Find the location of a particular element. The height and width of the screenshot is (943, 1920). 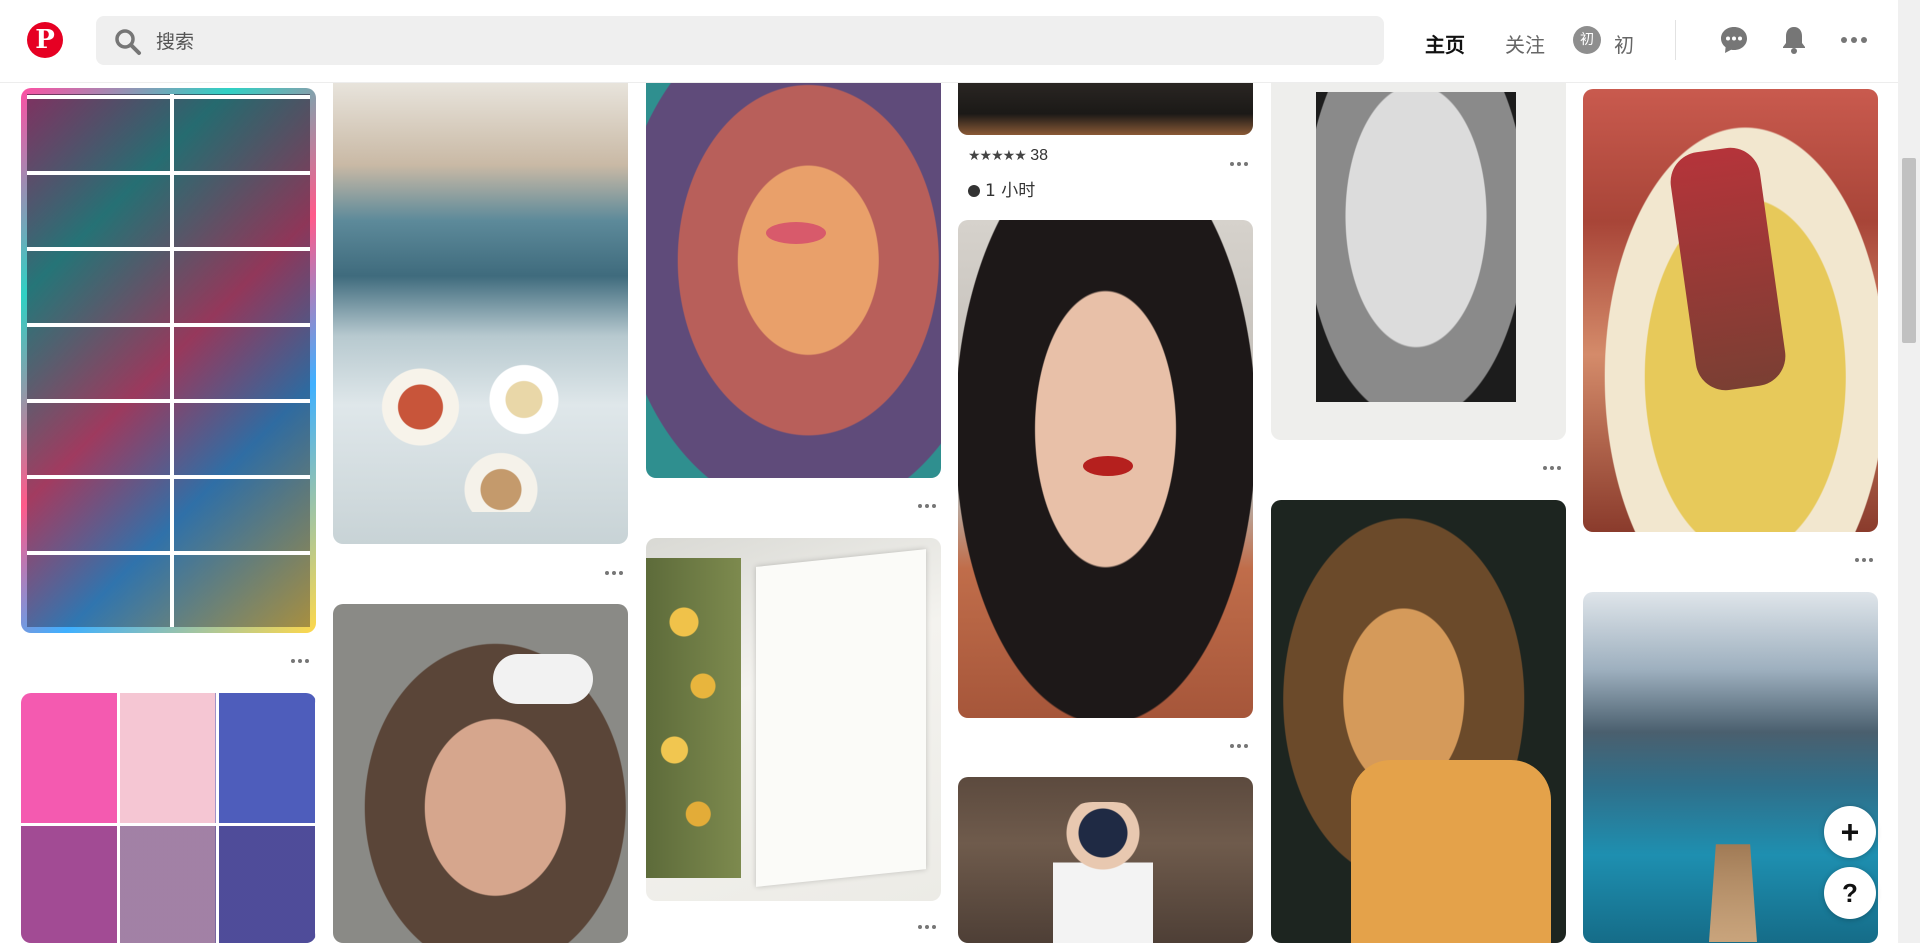

pin-glitch-statue is located at coordinates (1418, 261).